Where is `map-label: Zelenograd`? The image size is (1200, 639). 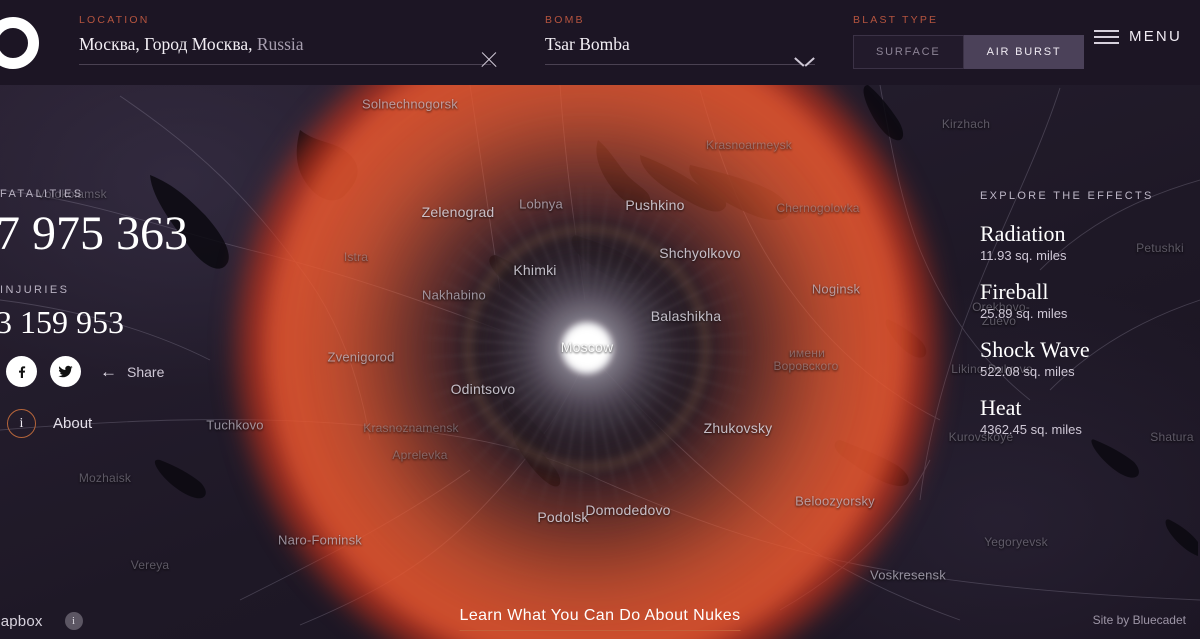 map-label: Zelenograd is located at coordinates (458, 212).